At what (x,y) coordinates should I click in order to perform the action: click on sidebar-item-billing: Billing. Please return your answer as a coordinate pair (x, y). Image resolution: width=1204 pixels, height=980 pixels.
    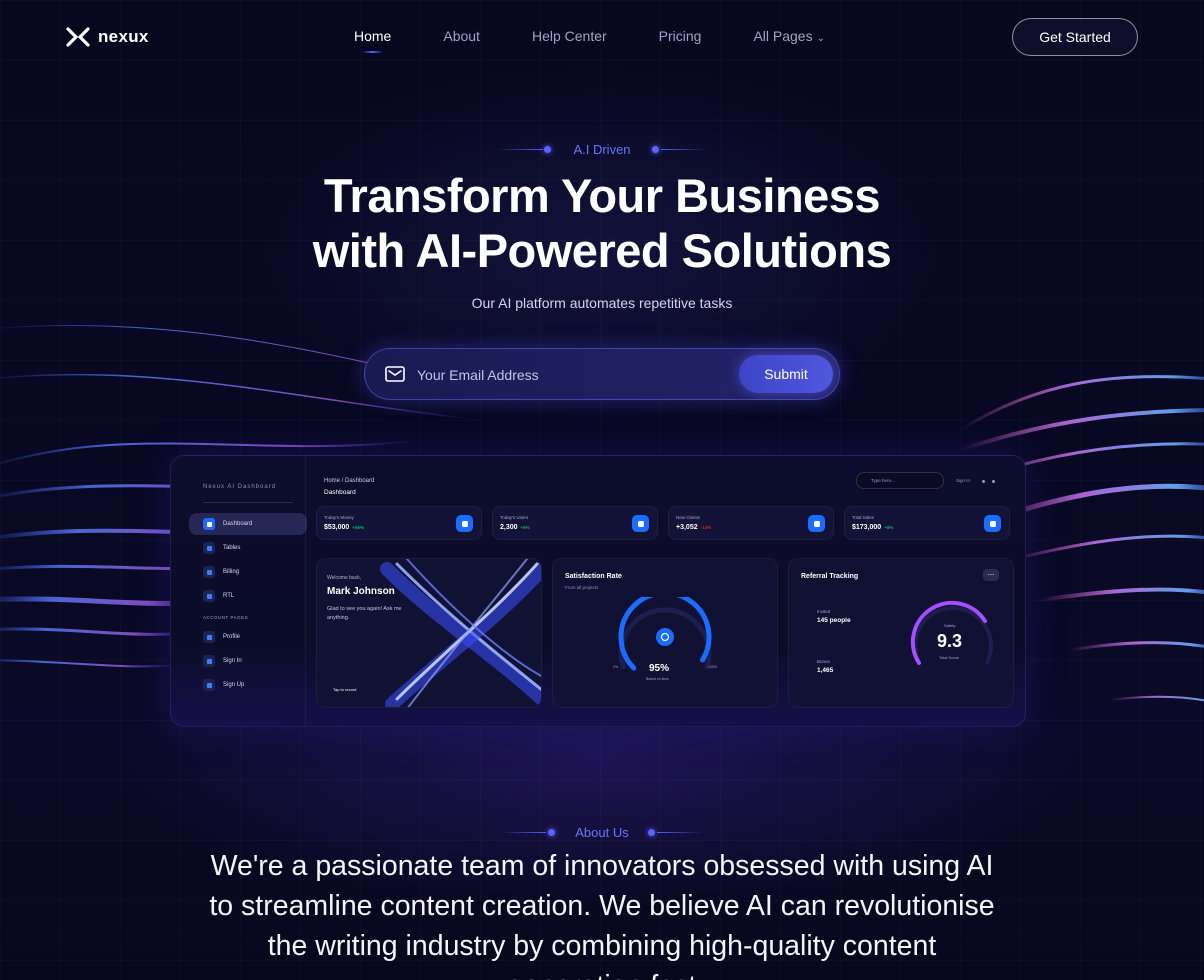
    Looking at the image, I should click on (248, 572).